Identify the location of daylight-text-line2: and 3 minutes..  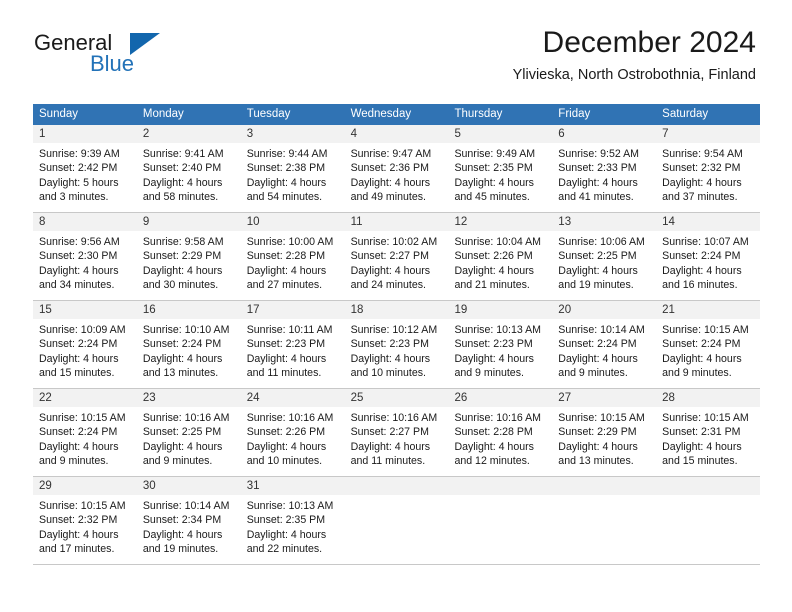
(74, 197).